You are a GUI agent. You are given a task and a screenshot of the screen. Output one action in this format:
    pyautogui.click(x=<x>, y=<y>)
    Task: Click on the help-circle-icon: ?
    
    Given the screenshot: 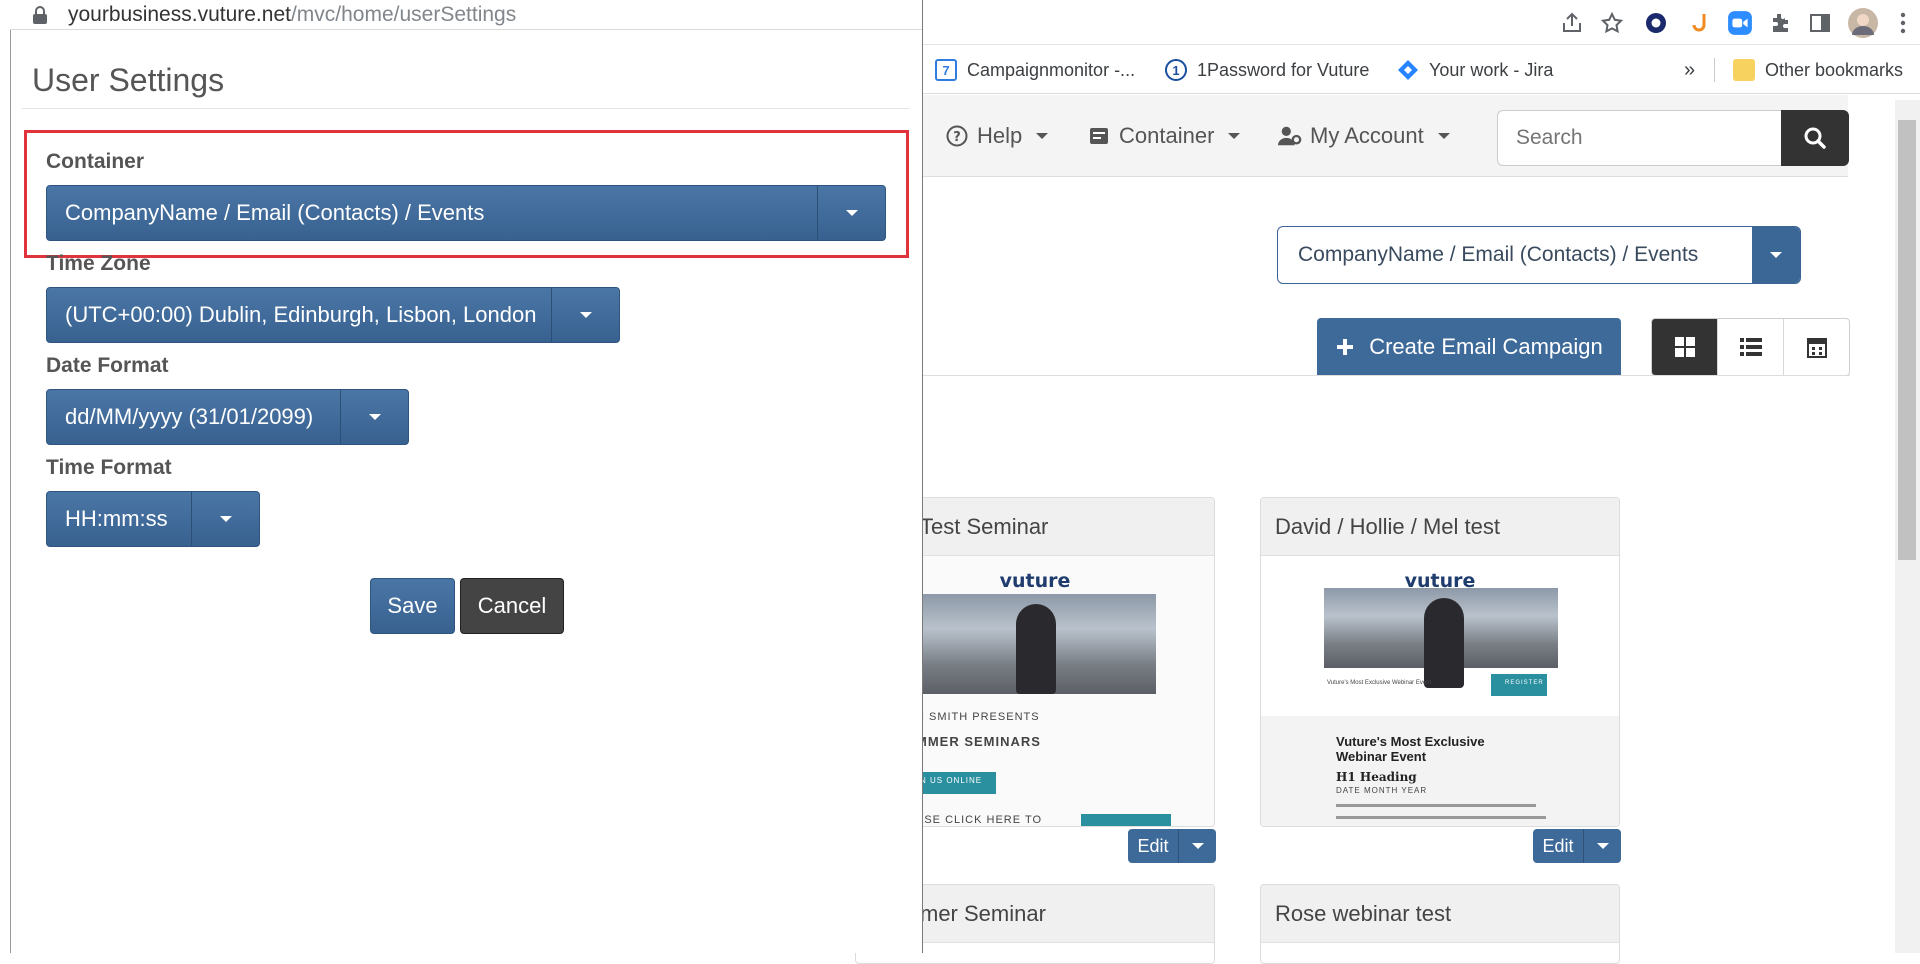 What is the action you would take?
    pyautogui.click(x=957, y=136)
    